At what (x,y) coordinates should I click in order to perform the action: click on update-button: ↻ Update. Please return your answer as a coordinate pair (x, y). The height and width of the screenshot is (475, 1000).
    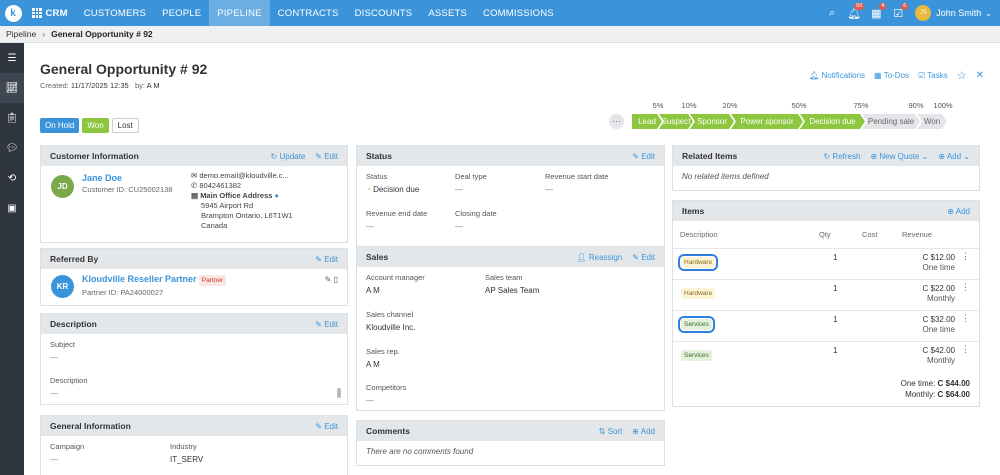
    Looking at the image, I should click on (288, 156).